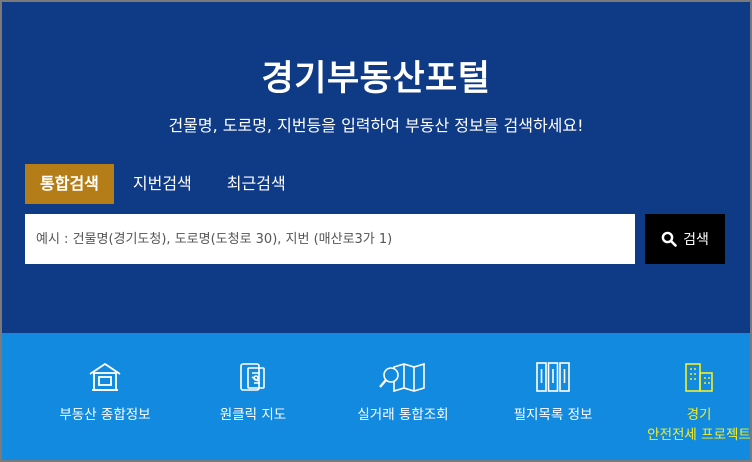  Describe the element at coordinates (699, 377) in the screenshot. I see `building-icon` at that location.